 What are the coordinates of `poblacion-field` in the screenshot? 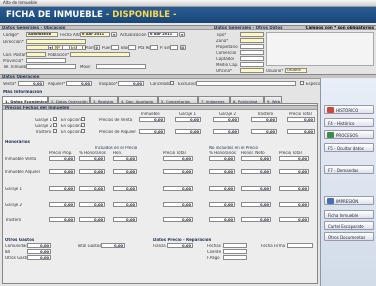 It's located at (100, 54).